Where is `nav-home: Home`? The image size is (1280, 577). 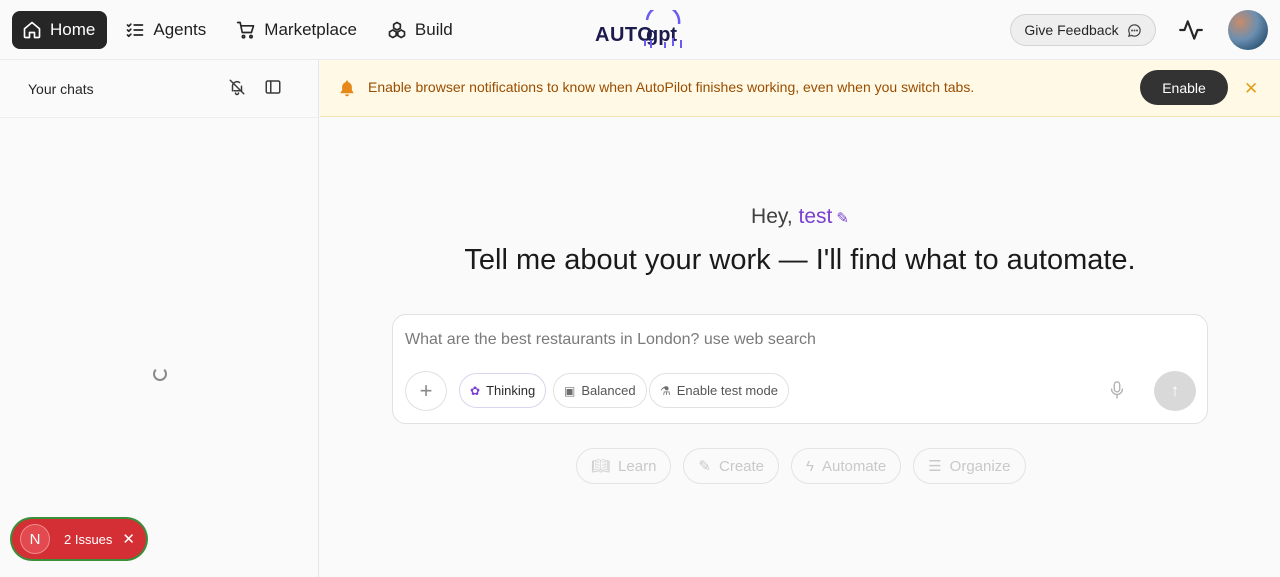 nav-home: Home is located at coordinates (60, 30).